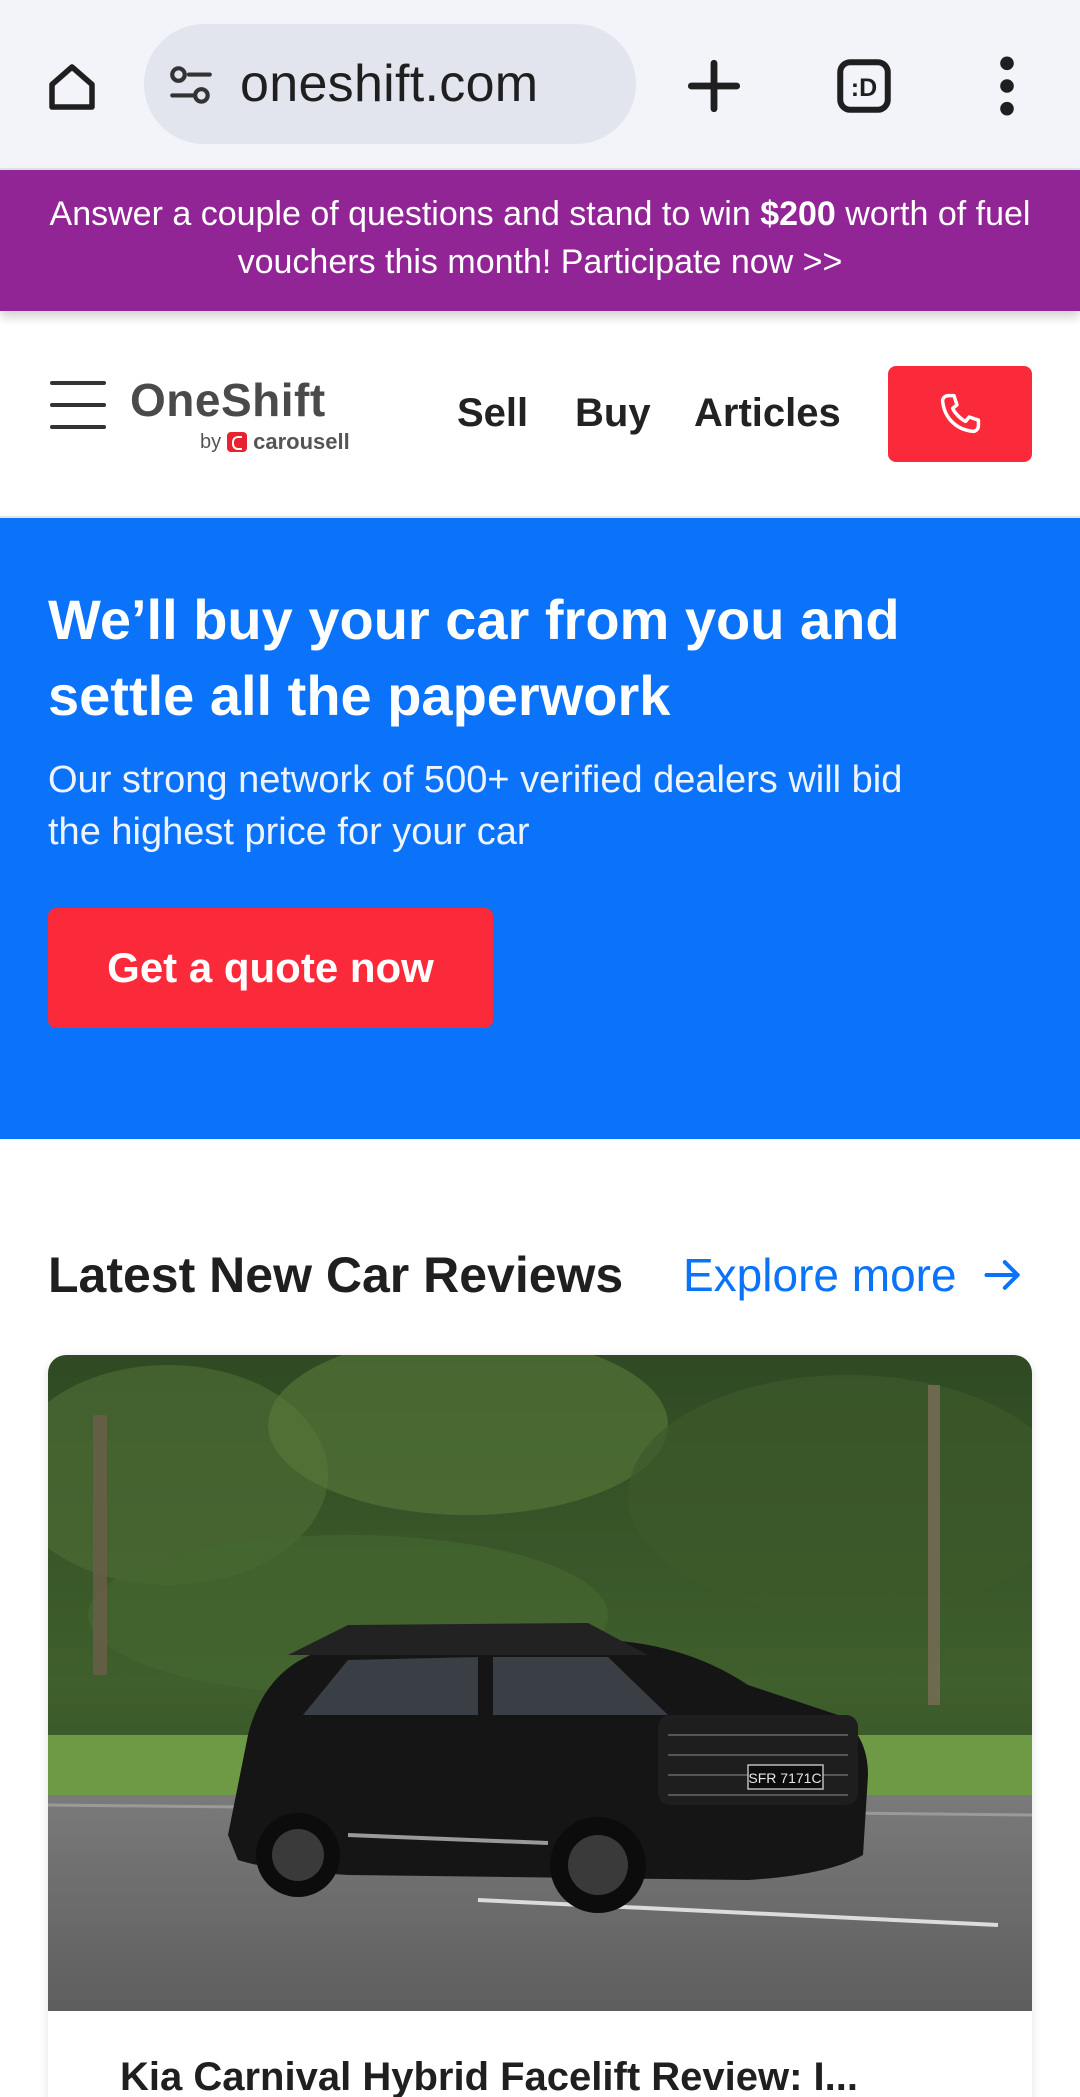  Describe the element at coordinates (336, 1275) in the screenshot. I see `section-title: Latest New Car Reviews` at that location.